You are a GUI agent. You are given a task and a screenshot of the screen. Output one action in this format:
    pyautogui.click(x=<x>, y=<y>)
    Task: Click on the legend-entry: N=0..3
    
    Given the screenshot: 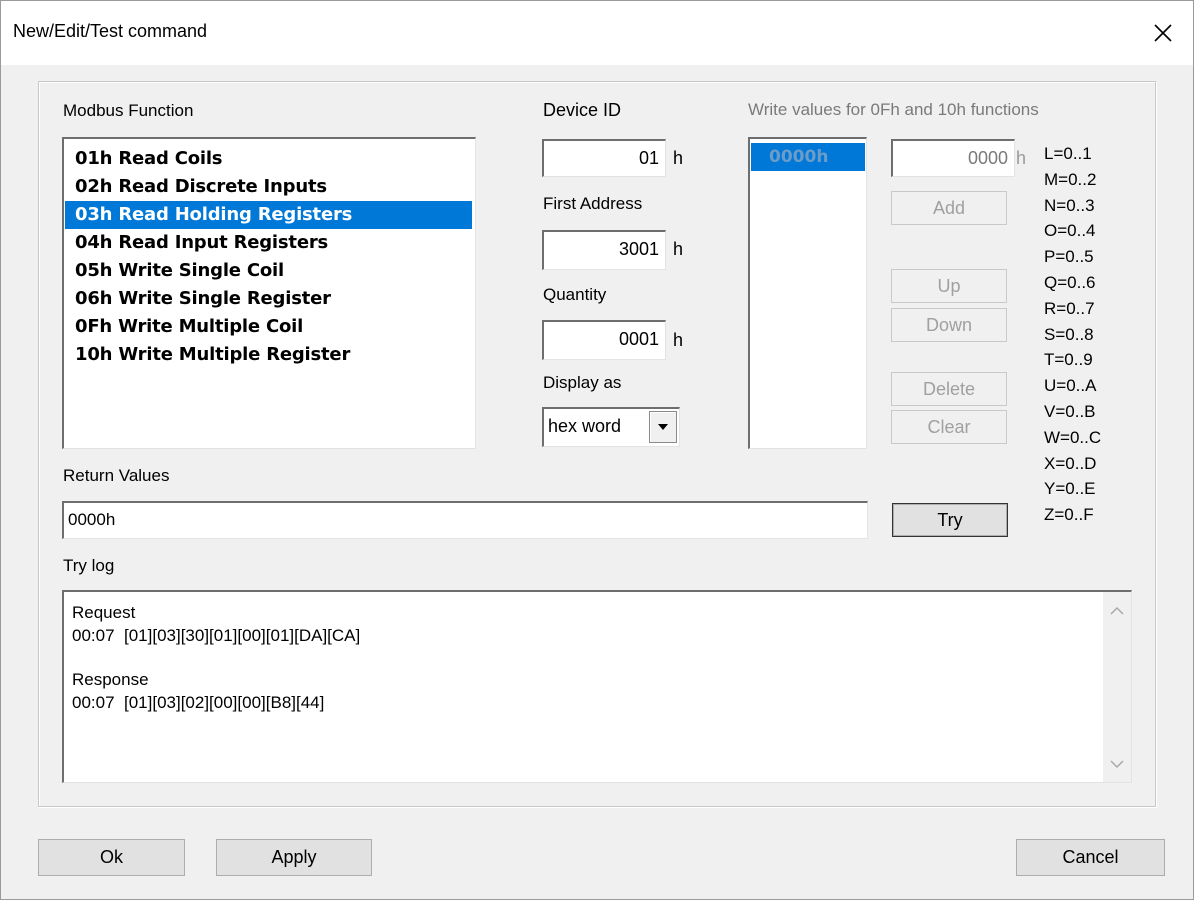 What is the action you would take?
    pyautogui.click(x=1069, y=205)
    